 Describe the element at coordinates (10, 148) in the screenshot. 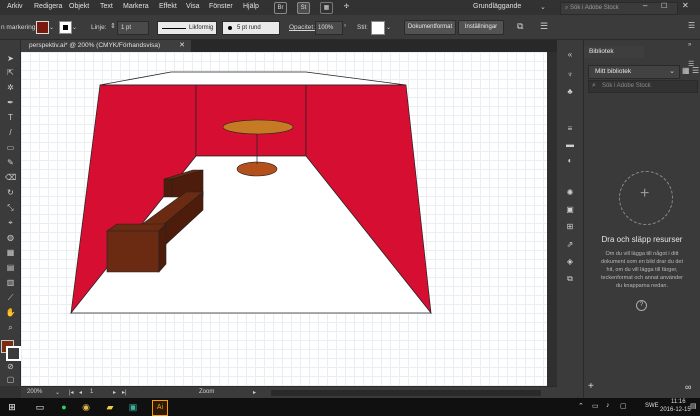

I see `rectangle-tool-icon: ▭` at that location.